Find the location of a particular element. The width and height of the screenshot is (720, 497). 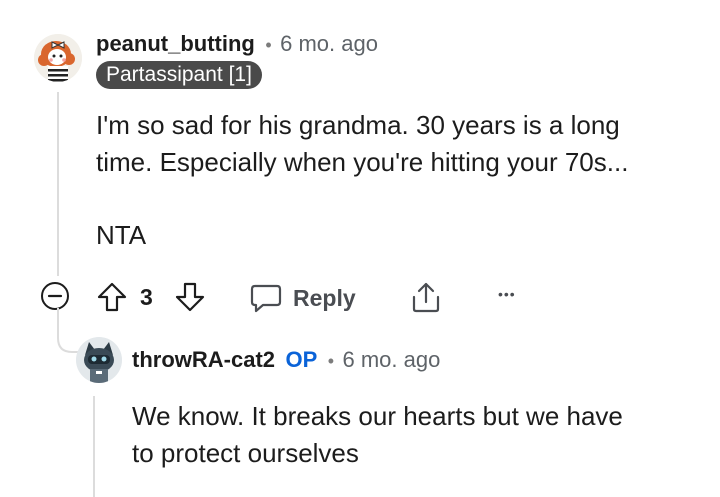

share-button is located at coordinates (426, 297).